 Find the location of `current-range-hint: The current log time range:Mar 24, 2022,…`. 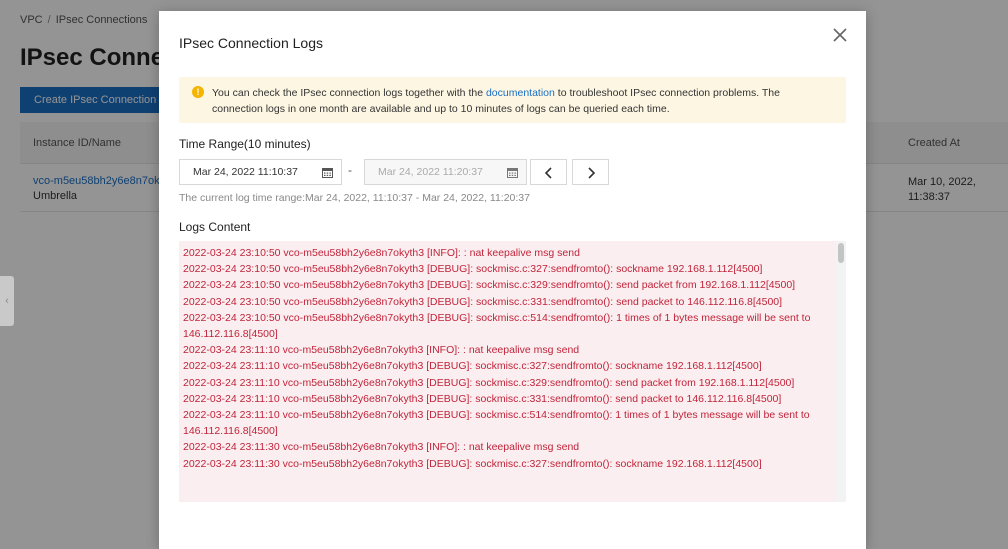

current-range-hint: The current log time range:Mar 24, 2022,… is located at coordinates (354, 198).